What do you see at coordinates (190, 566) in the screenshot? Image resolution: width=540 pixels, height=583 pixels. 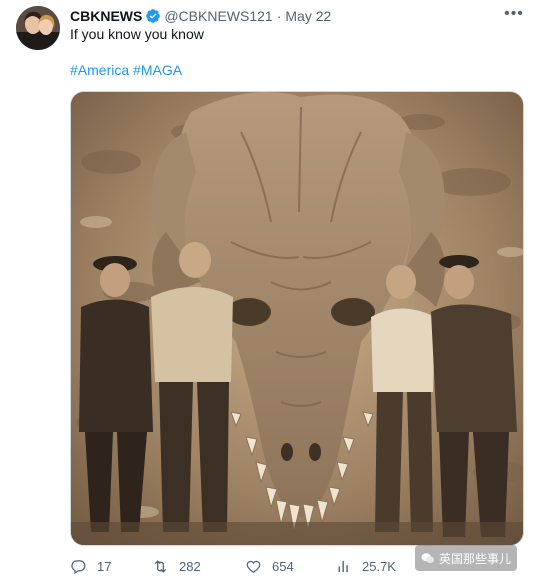 I see `retweet-count: 282` at bounding box center [190, 566].